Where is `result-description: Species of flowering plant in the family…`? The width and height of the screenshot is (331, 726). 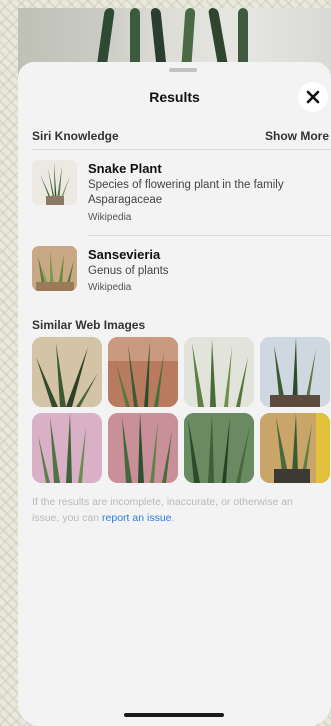
result-description: Species of flowering plant in the family… is located at coordinates (186, 192).